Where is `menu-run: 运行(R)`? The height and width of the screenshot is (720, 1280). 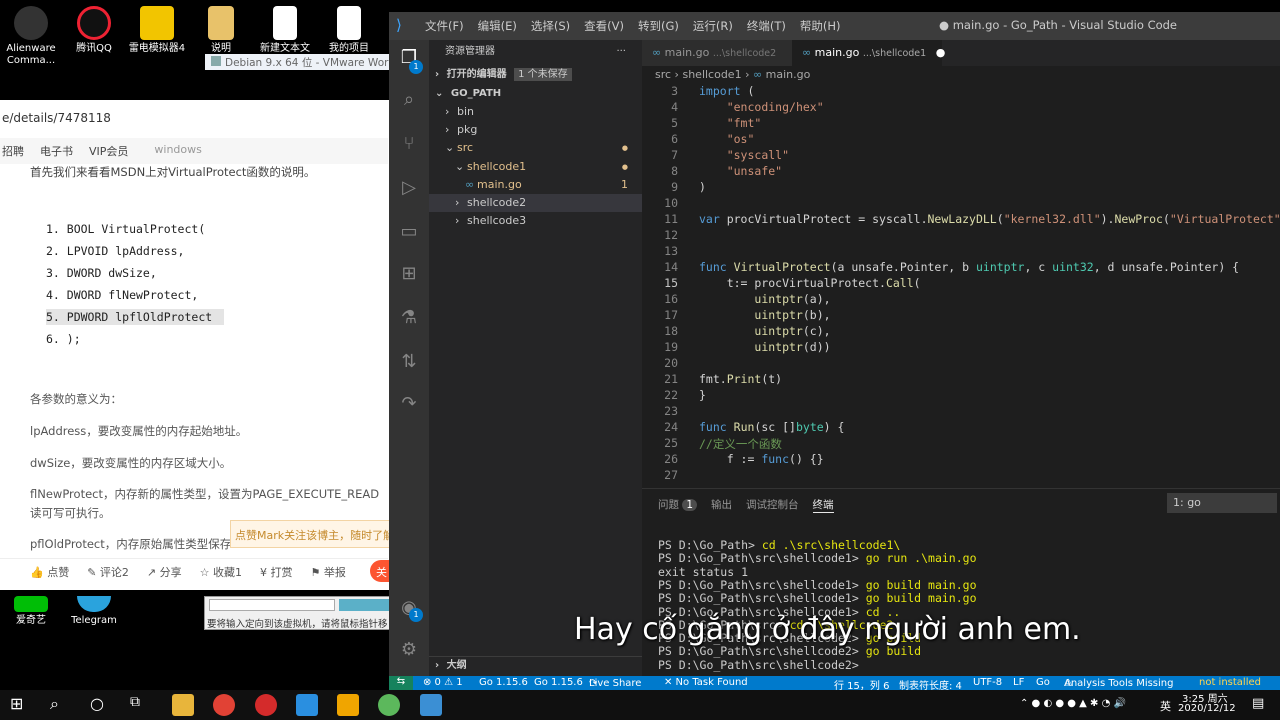
menu-run: 运行(R) is located at coordinates (713, 26).